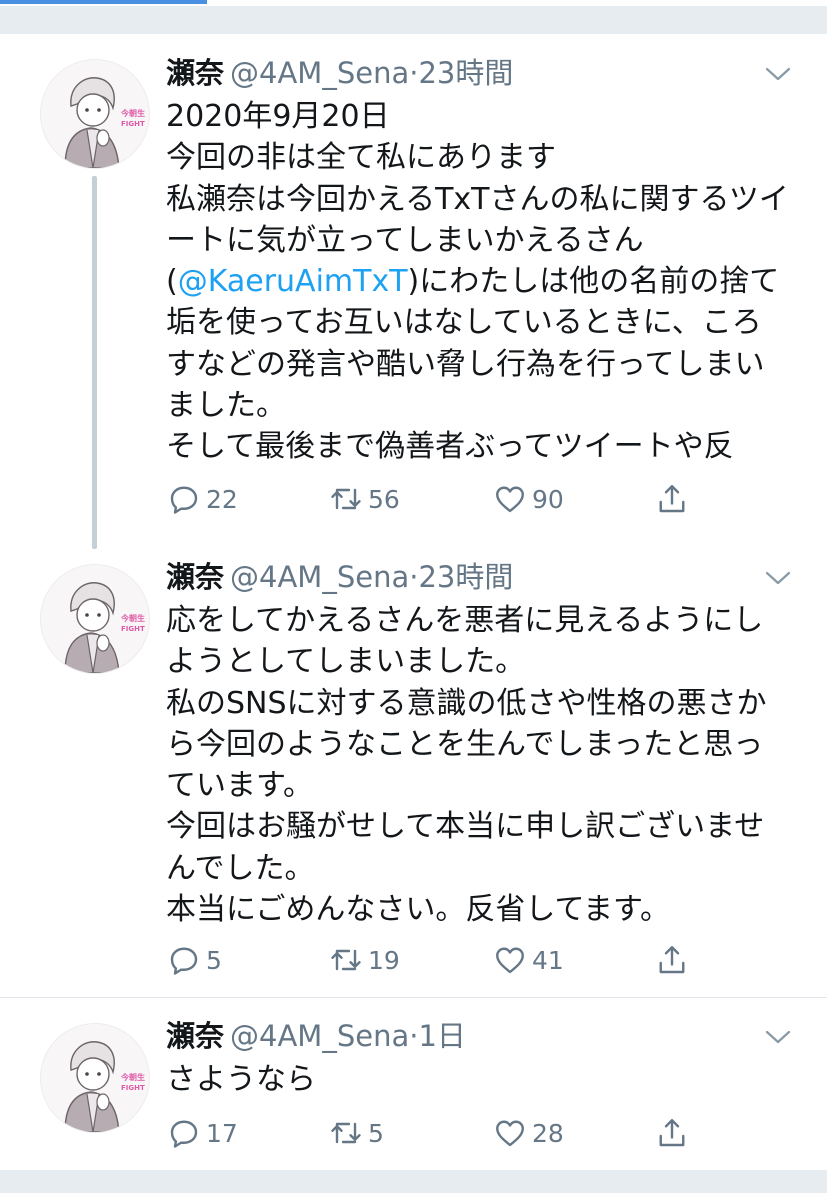 The image size is (827, 1193). I want to click on like-count: 28, so click(548, 1133).